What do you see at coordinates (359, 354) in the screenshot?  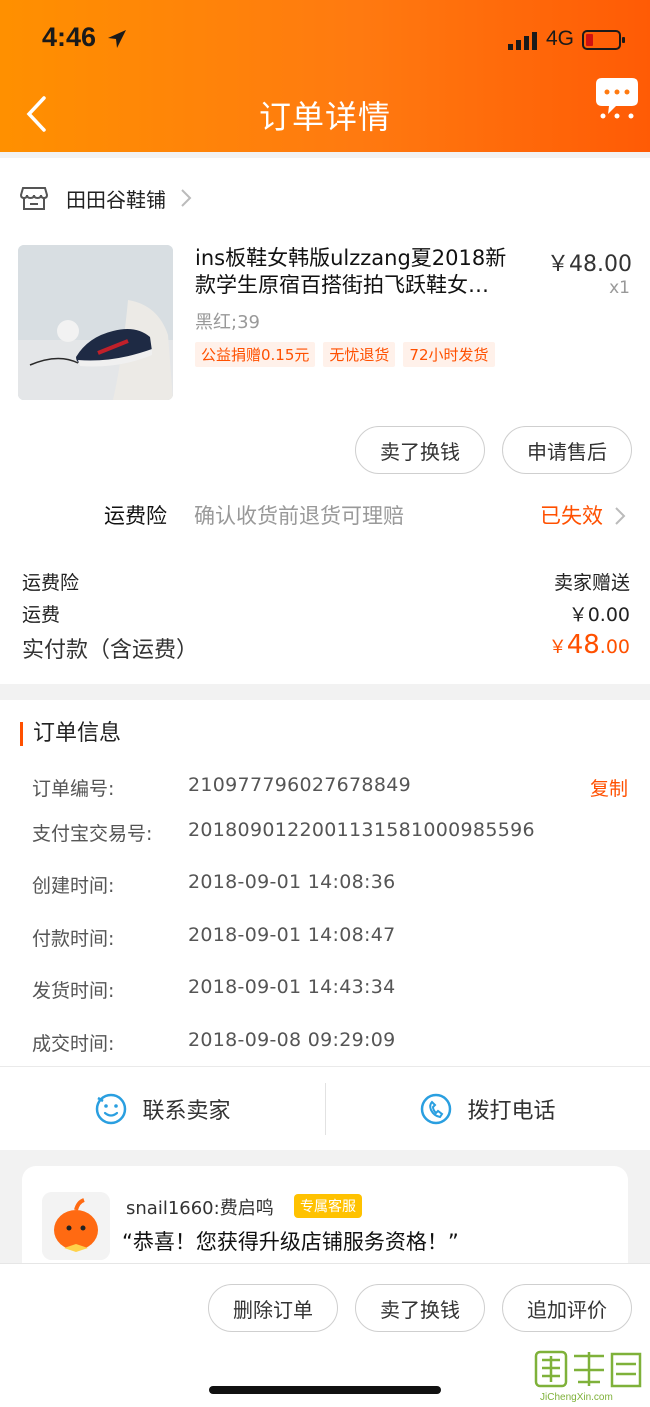 I see `tag-free-return: 无忧退货` at bounding box center [359, 354].